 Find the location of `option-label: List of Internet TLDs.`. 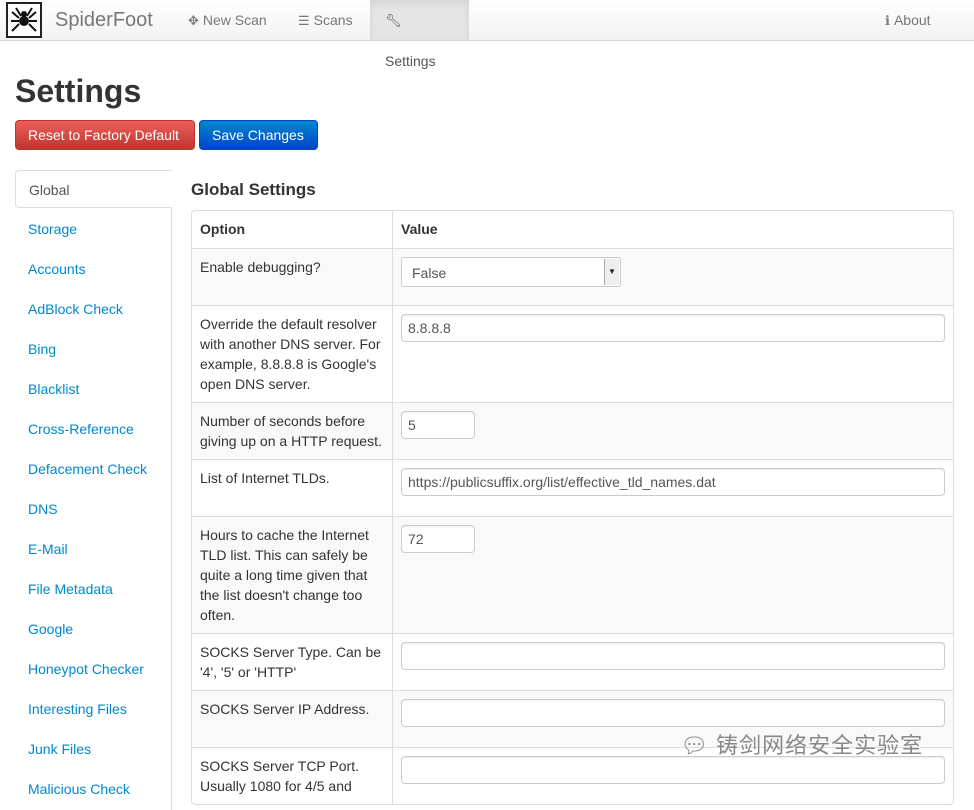

option-label: List of Internet TLDs. is located at coordinates (292, 487).